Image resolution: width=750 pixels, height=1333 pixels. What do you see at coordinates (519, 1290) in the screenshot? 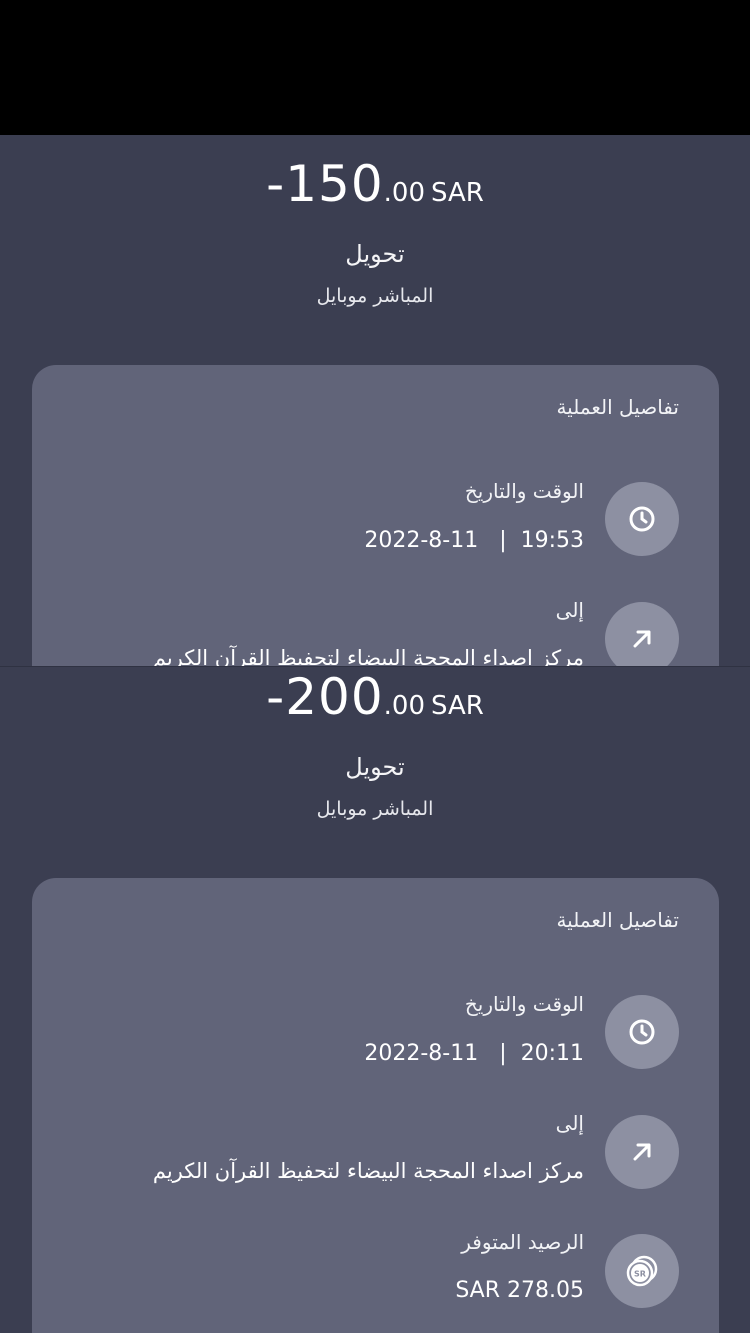
I see `balance-value: SAR 278.05` at bounding box center [519, 1290].